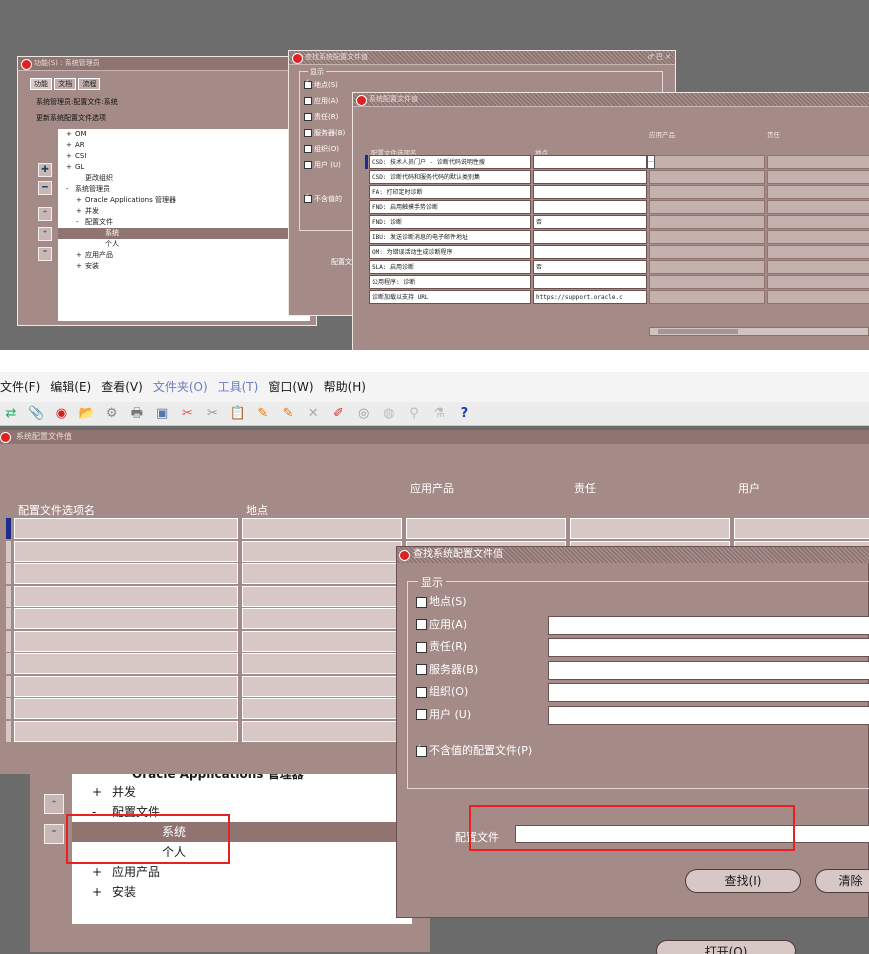 The height and width of the screenshot is (954, 869). What do you see at coordinates (450, 297) in the screenshot?
I see `profile-name-cell: 诊断加载以支持 URL` at bounding box center [450, 297].